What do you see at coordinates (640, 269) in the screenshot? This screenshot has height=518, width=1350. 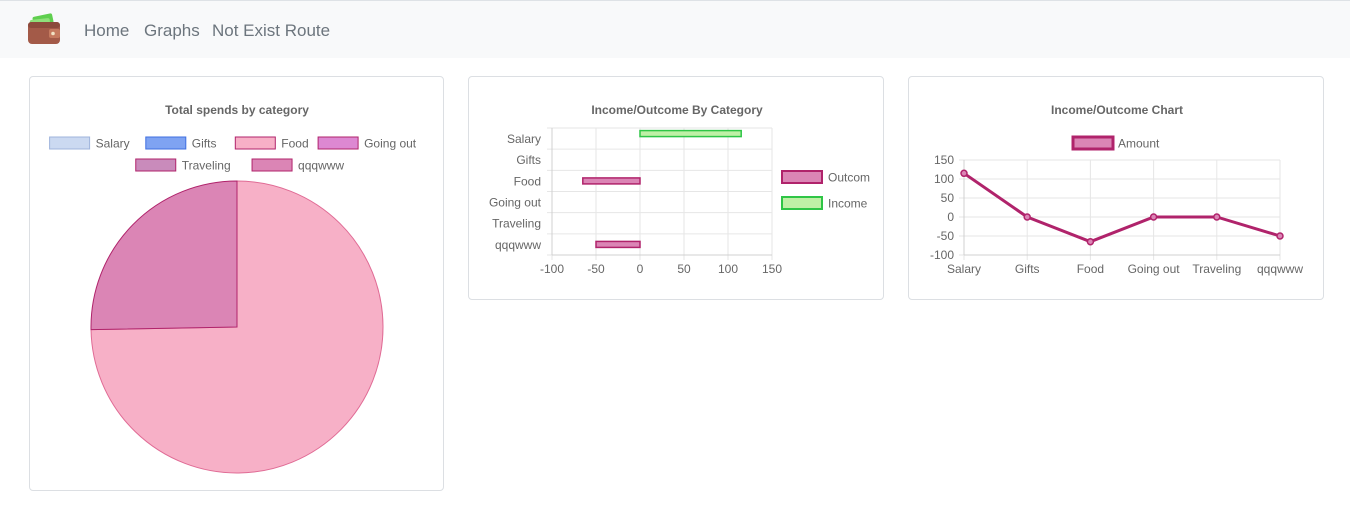 I see `bar-x-tick-label: 0` at bounding box center [640, 269].